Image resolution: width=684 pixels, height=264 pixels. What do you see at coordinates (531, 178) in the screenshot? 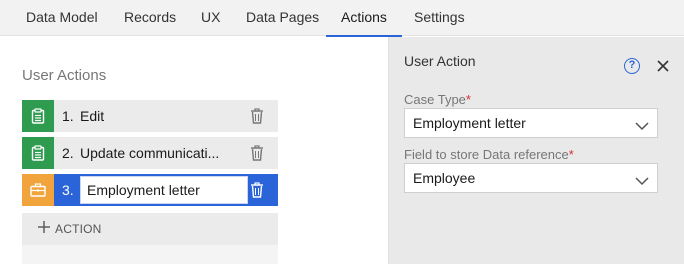
I see `data-reference-select: Employee` at bounding box center [531, 178].